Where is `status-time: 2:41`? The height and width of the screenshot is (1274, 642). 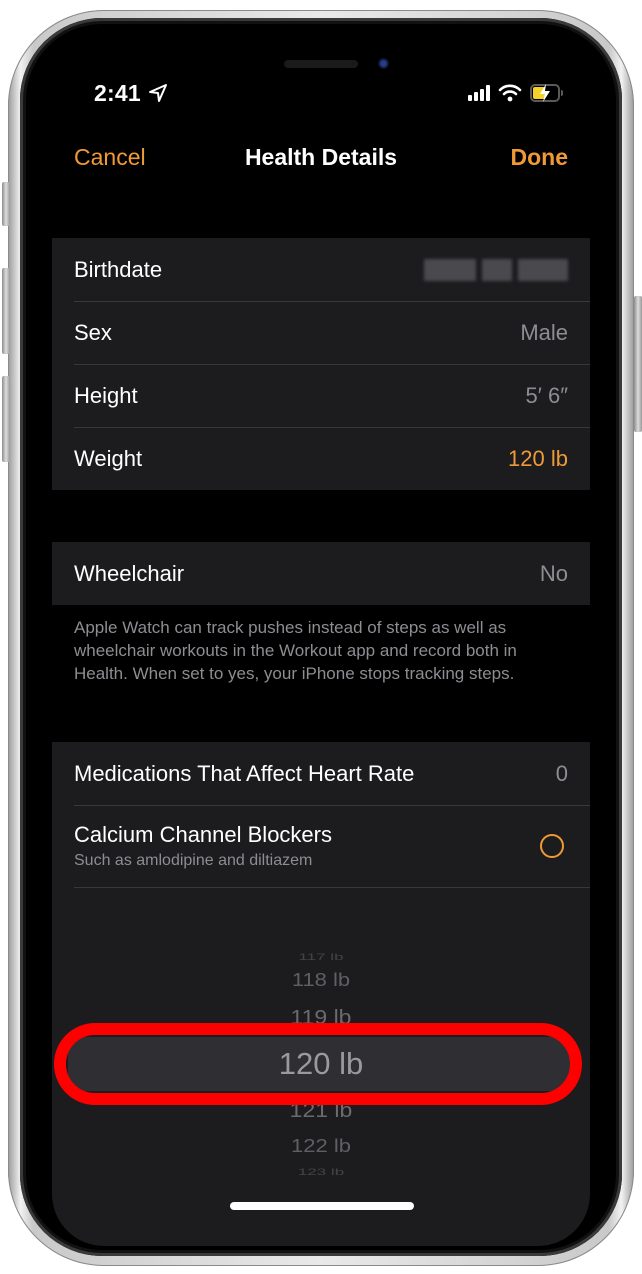 status-time: 2:41 is located at coordinates (117, 93).